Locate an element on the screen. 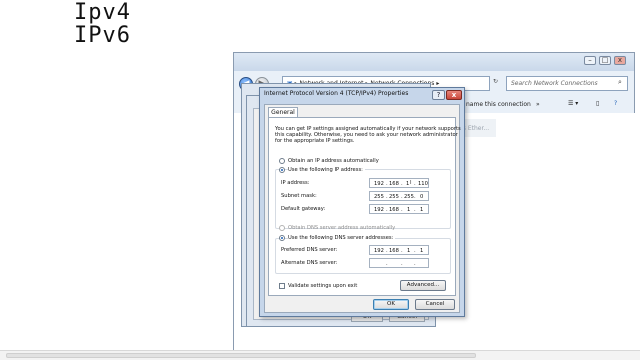 This screenshot has width=640, height=360. use-following-dns-radio is located at coordinates (282, 238).